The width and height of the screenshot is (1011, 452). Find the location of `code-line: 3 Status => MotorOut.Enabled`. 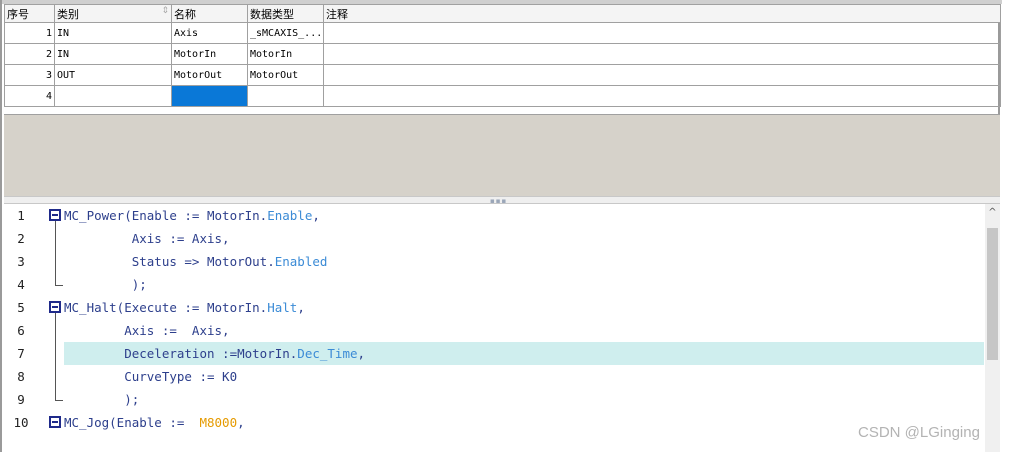

code-line: 3 Status => MotorOut.Enabled is located at coordinates (496, 261).